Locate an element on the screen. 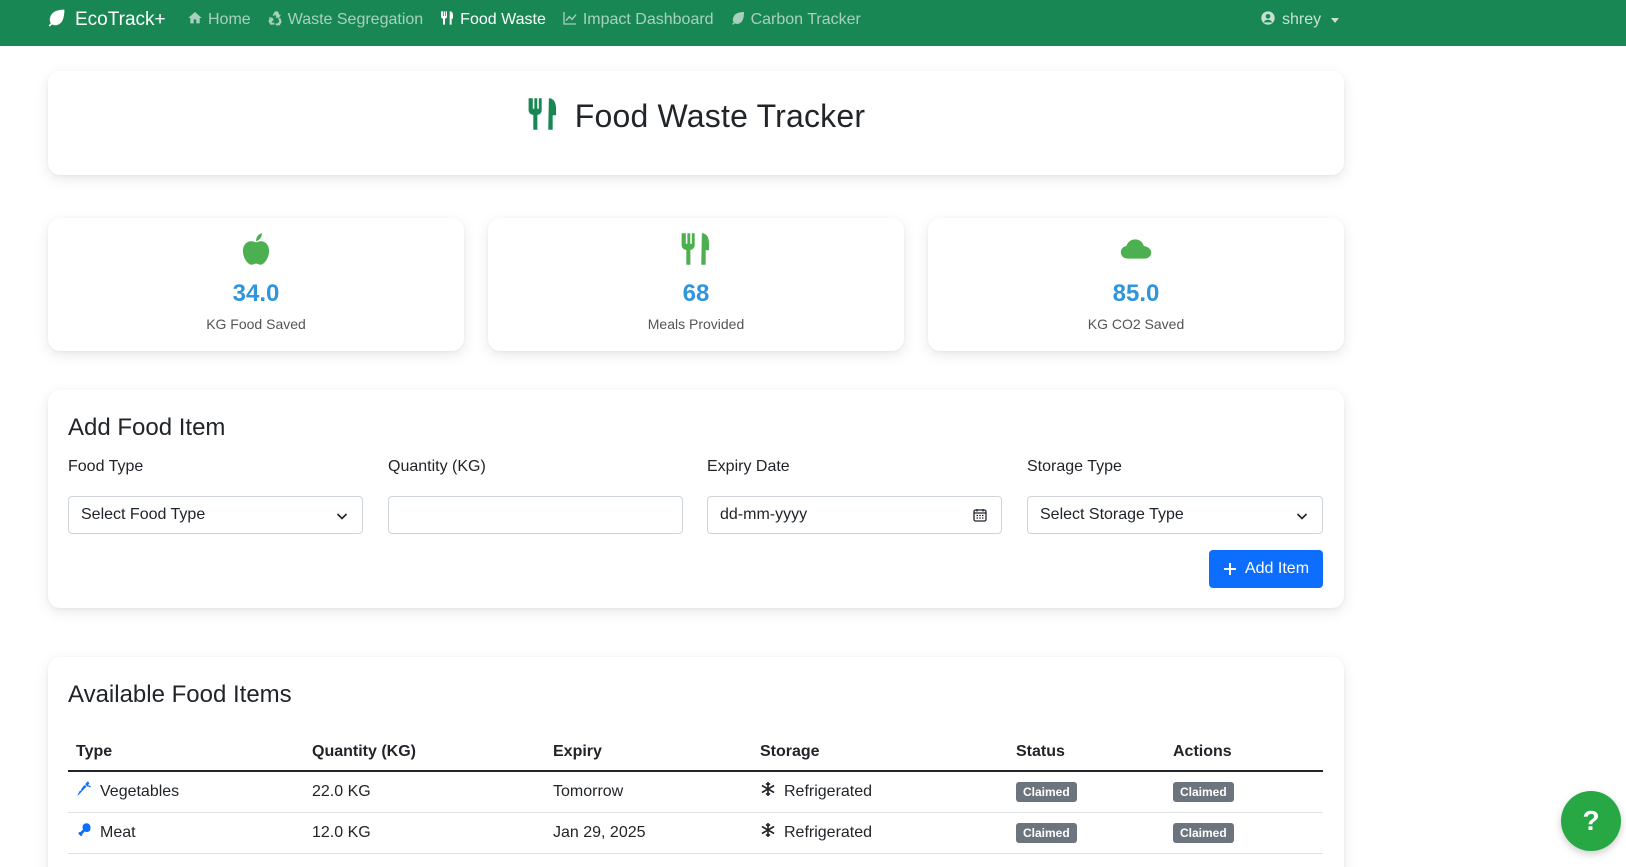 This screenshot has height=867, width=1626. stat-card-co2-saved: 85.0 KG CO2 Saved is located at coordinates (1136, 284).